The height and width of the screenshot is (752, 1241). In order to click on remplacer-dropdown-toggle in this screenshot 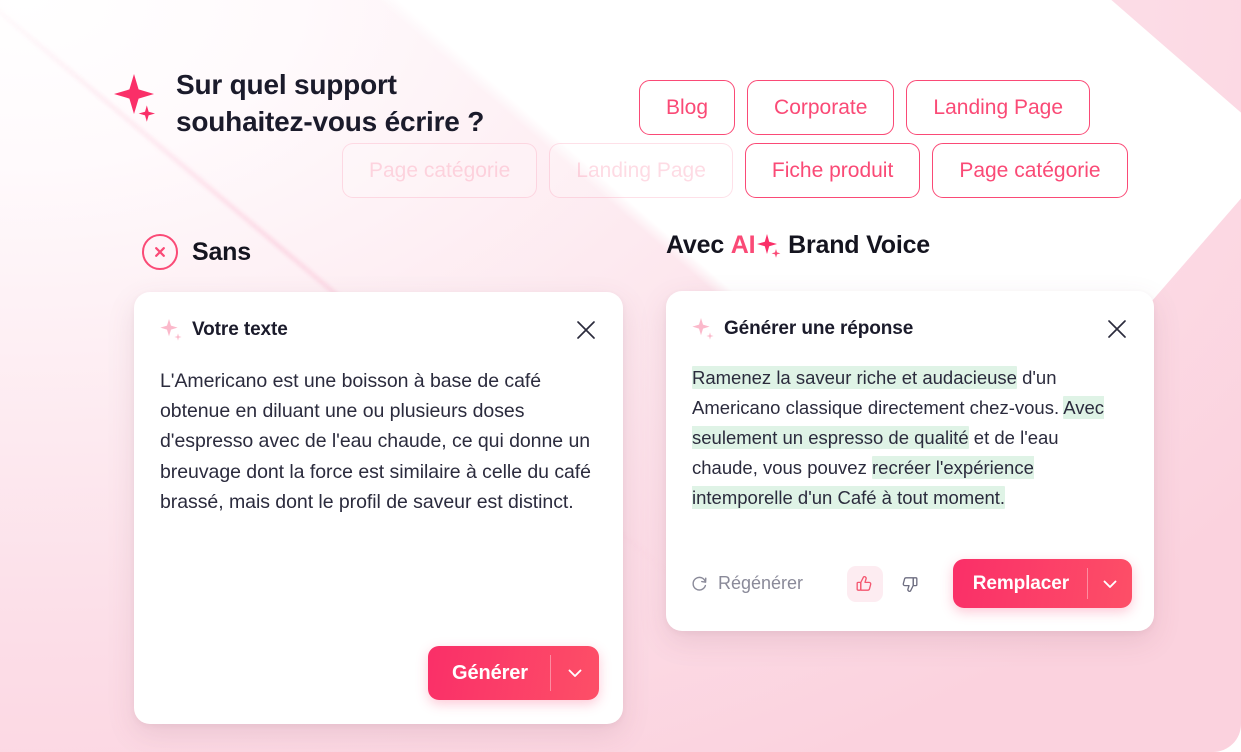, I will do `click(1110, 583)`.